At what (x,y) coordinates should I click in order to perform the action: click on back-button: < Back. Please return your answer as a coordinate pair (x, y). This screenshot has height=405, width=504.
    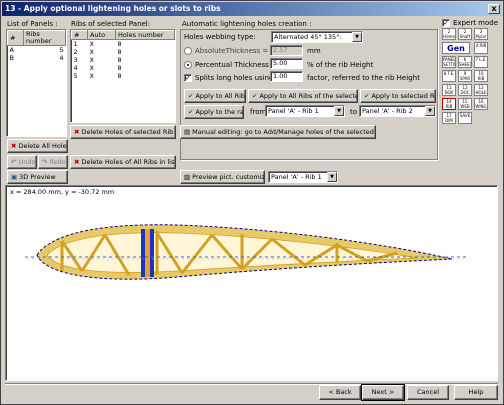
    Looking at the image, I should click on (340, 392).